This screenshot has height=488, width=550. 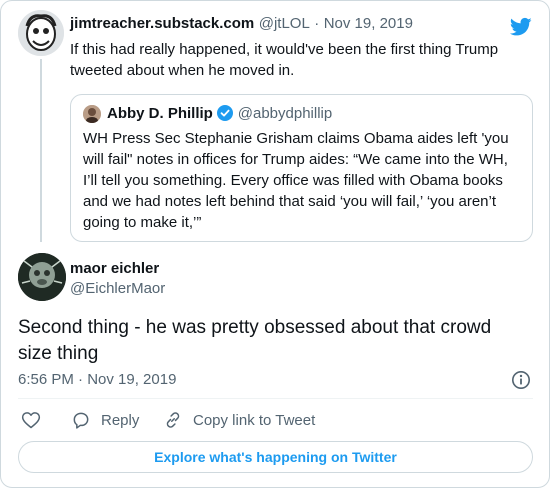 I want to click on text-line: size thing, so click(x=58, y=353).